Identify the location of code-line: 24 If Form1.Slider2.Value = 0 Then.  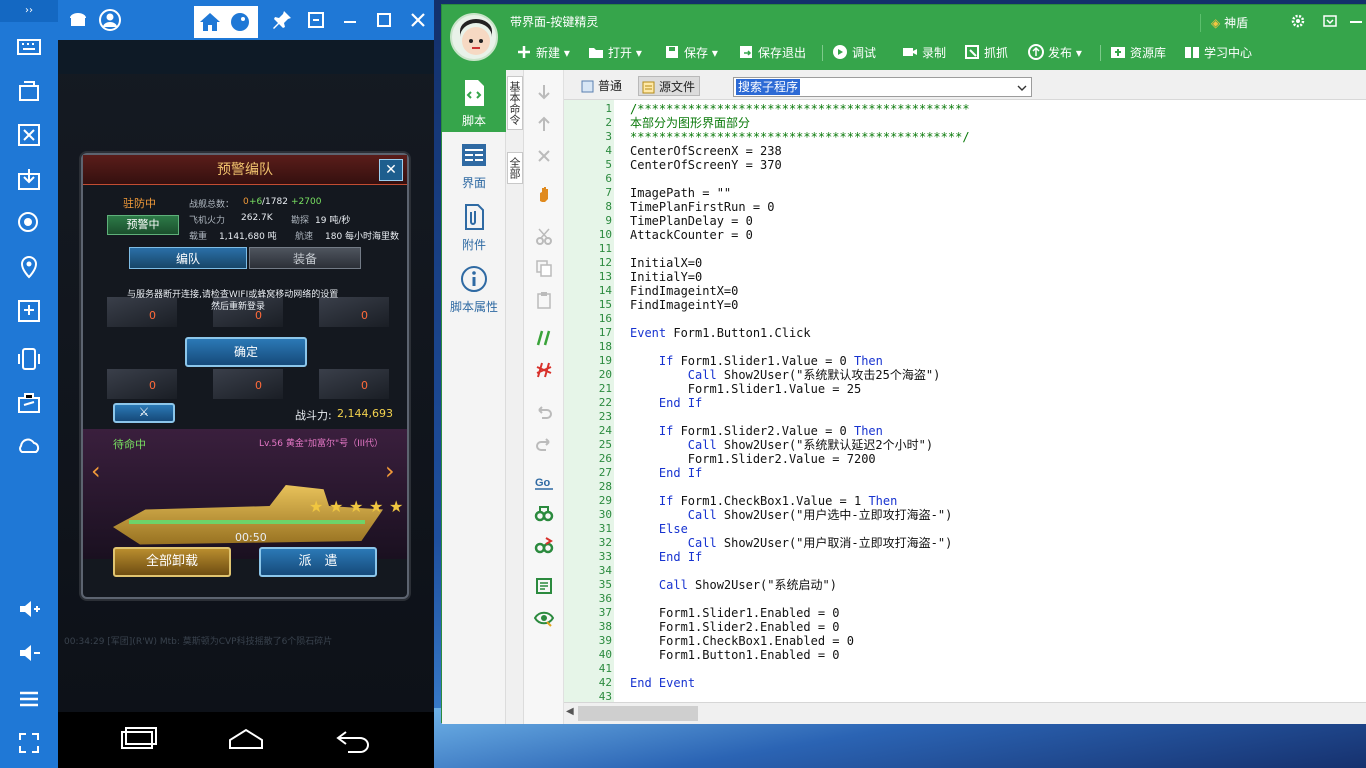
(965, 431).